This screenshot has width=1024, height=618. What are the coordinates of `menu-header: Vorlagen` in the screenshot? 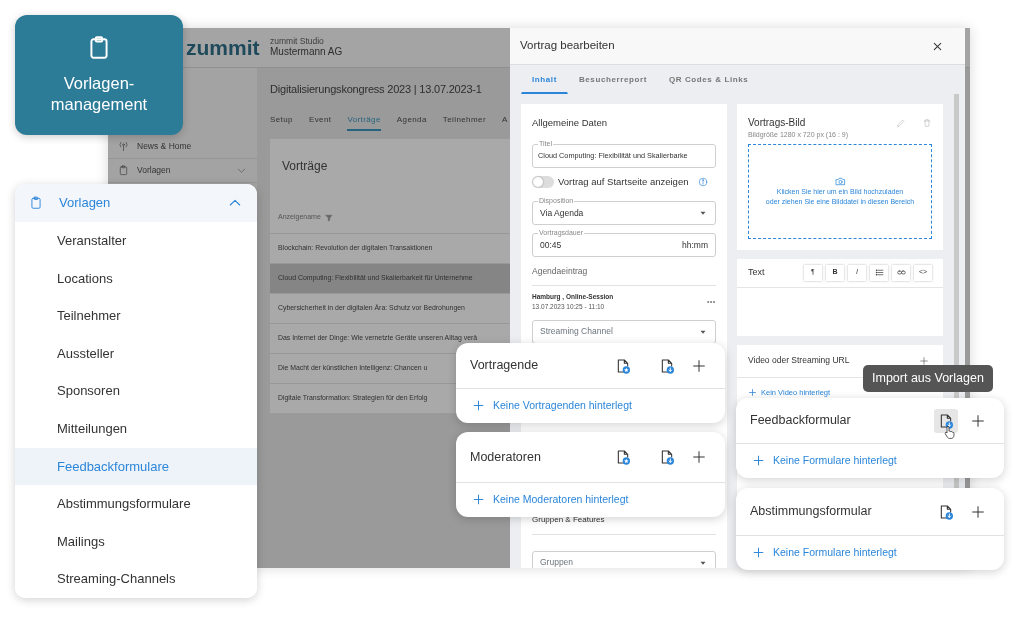 It's located at (136, 203).